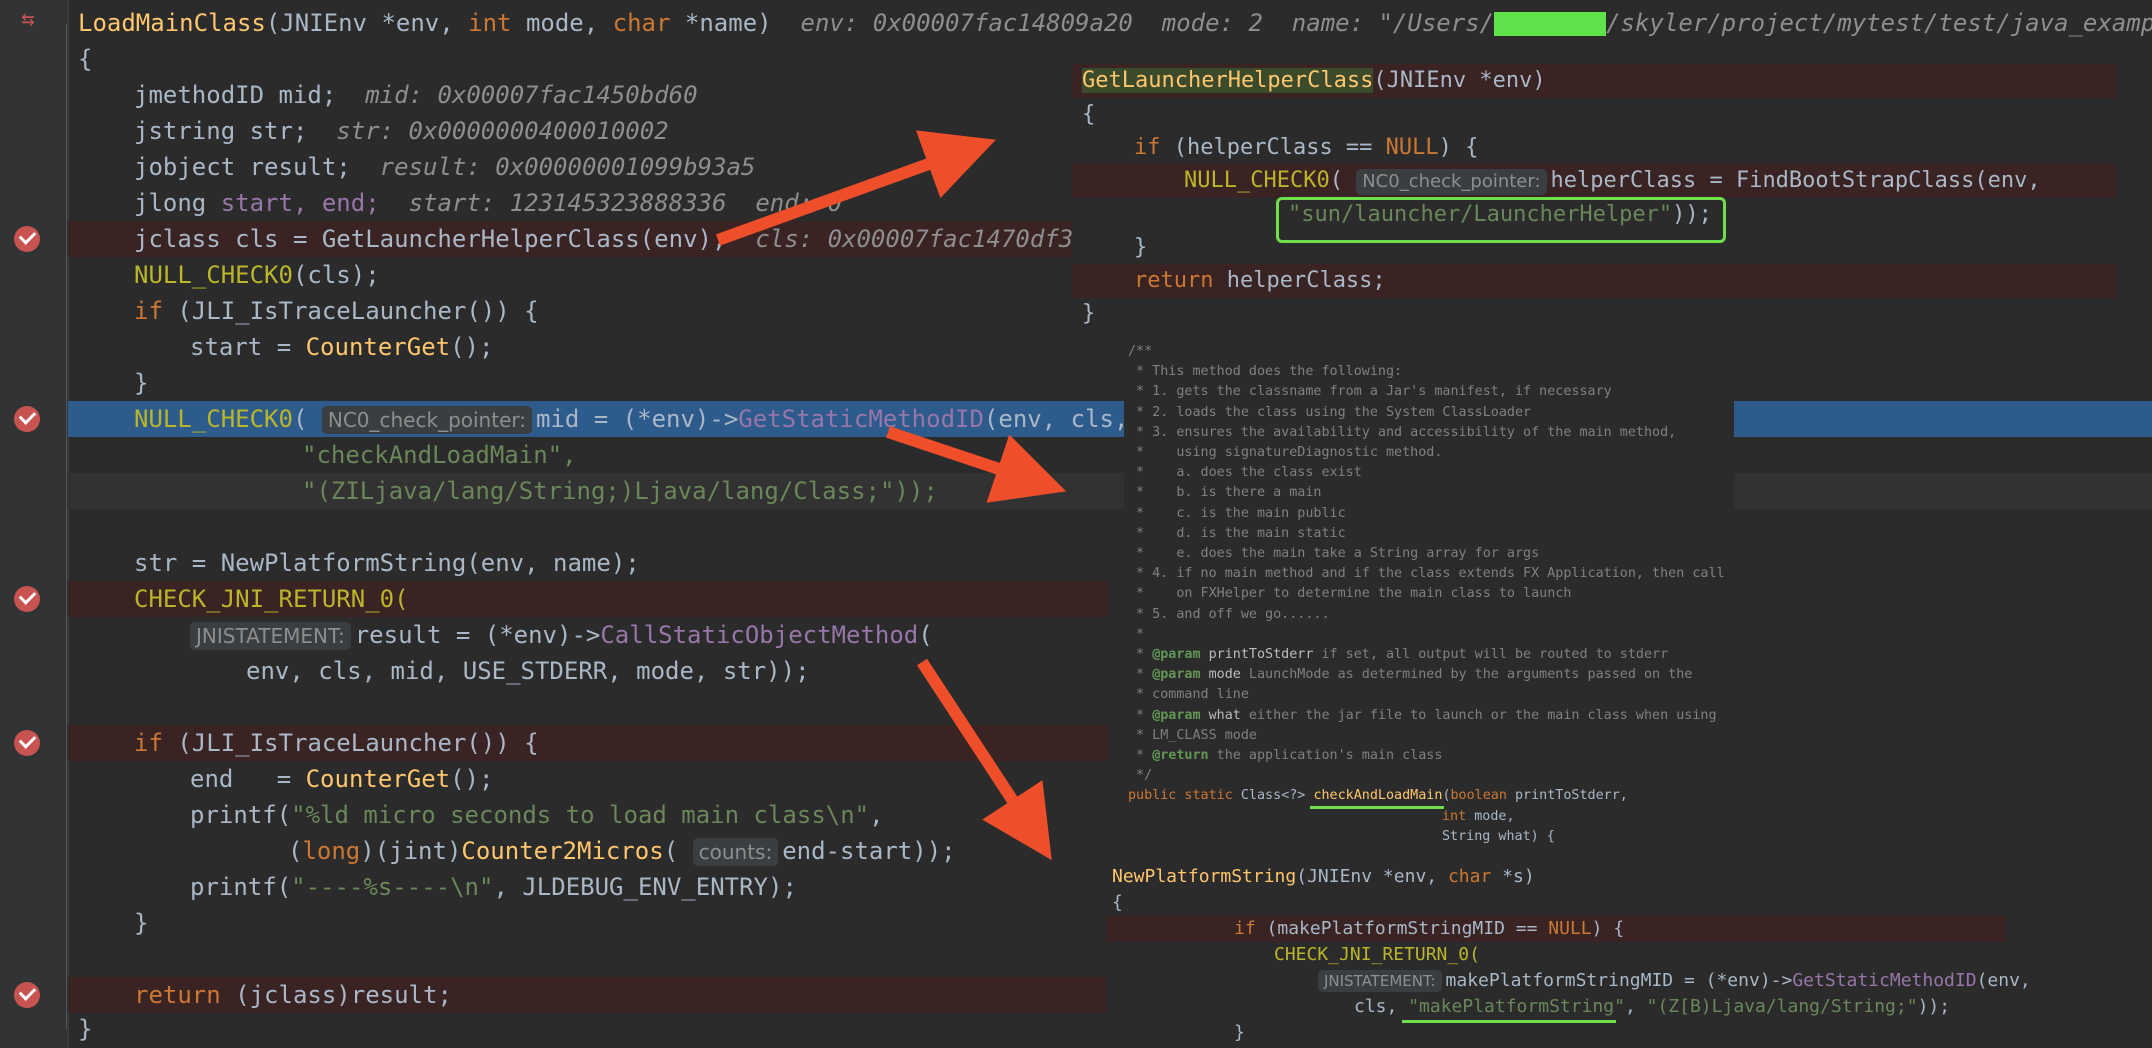 The height and width of the screenshot is (1048, 2152). I want to click on arrow-to-javadoc, so click(976, 464).